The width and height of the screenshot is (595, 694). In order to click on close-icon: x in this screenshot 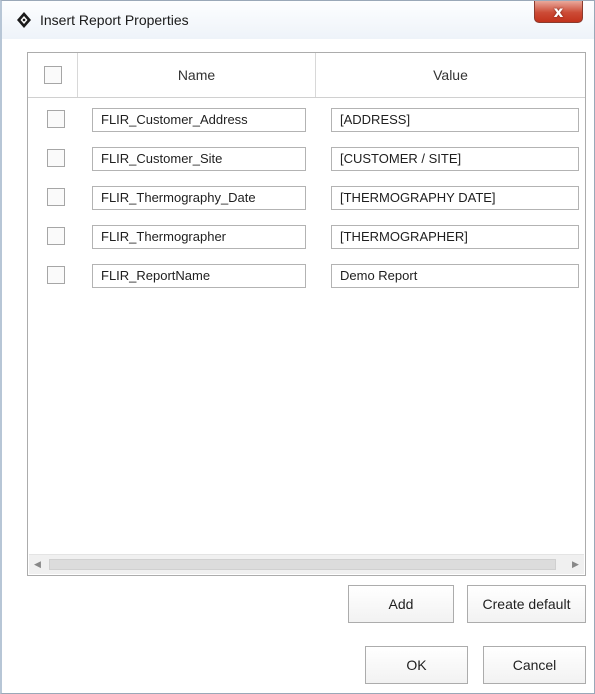, I will do `click(558, 11)`.